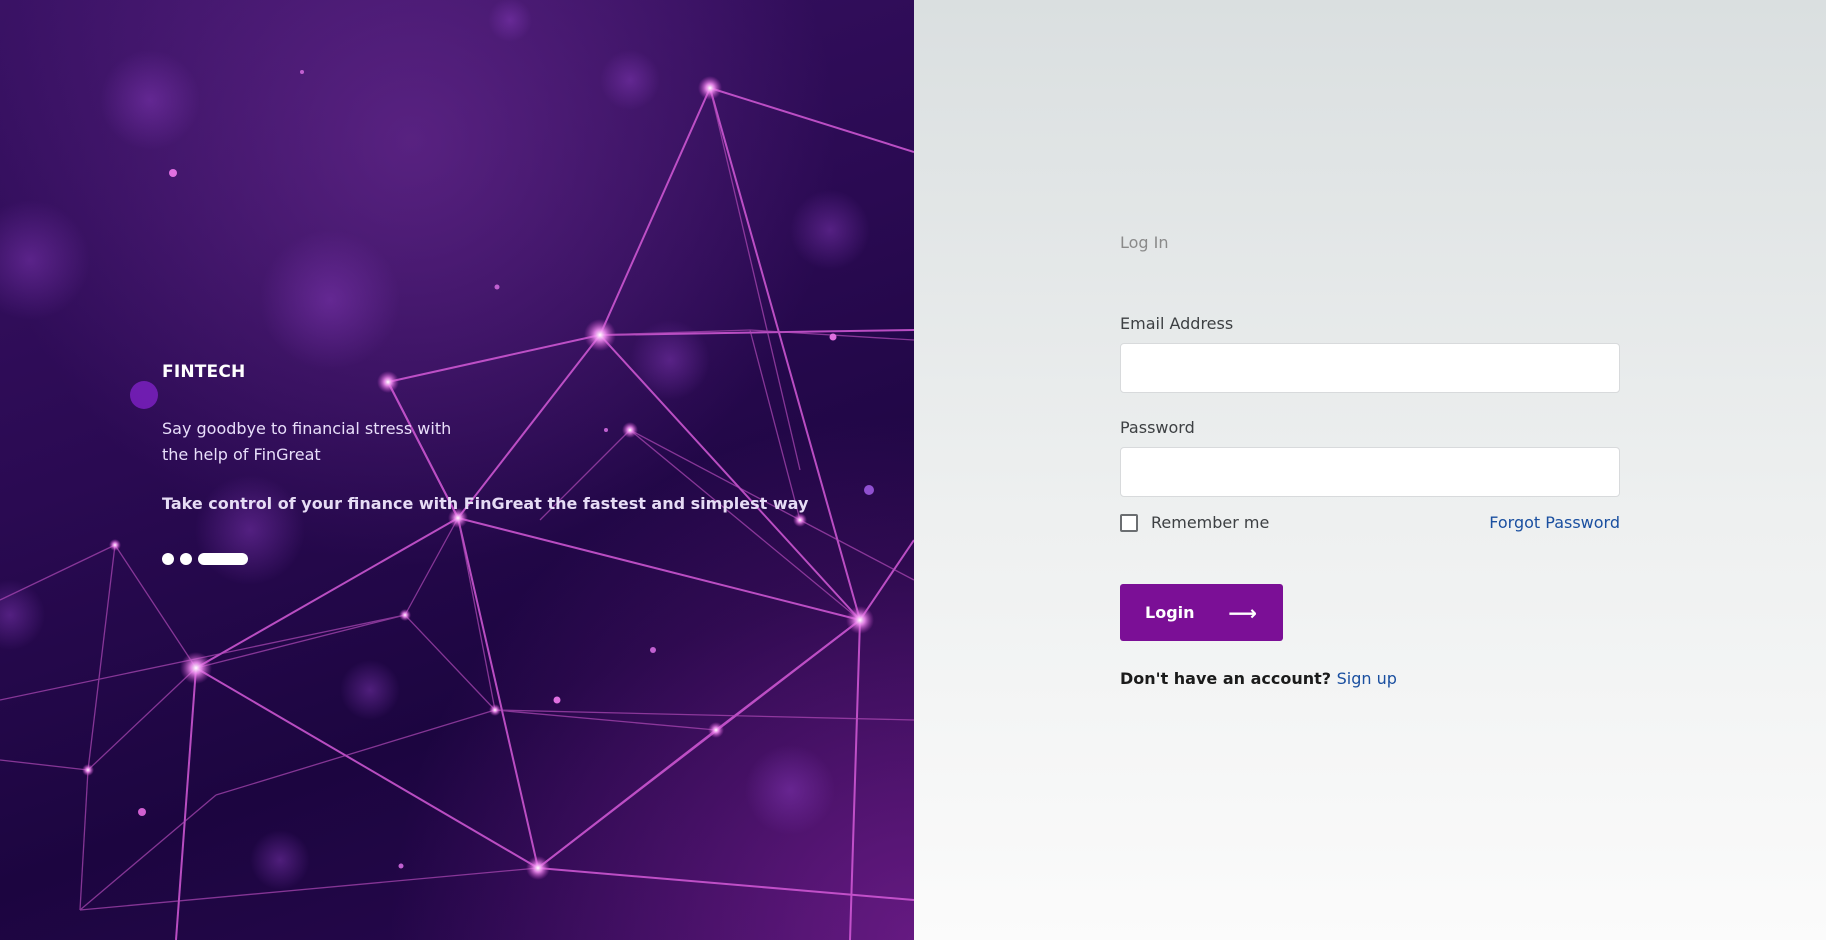 The width and height of the screenshot is (1826, 940). I want to click on signup-prompt: Don't have an account?, so click(1226, 678).